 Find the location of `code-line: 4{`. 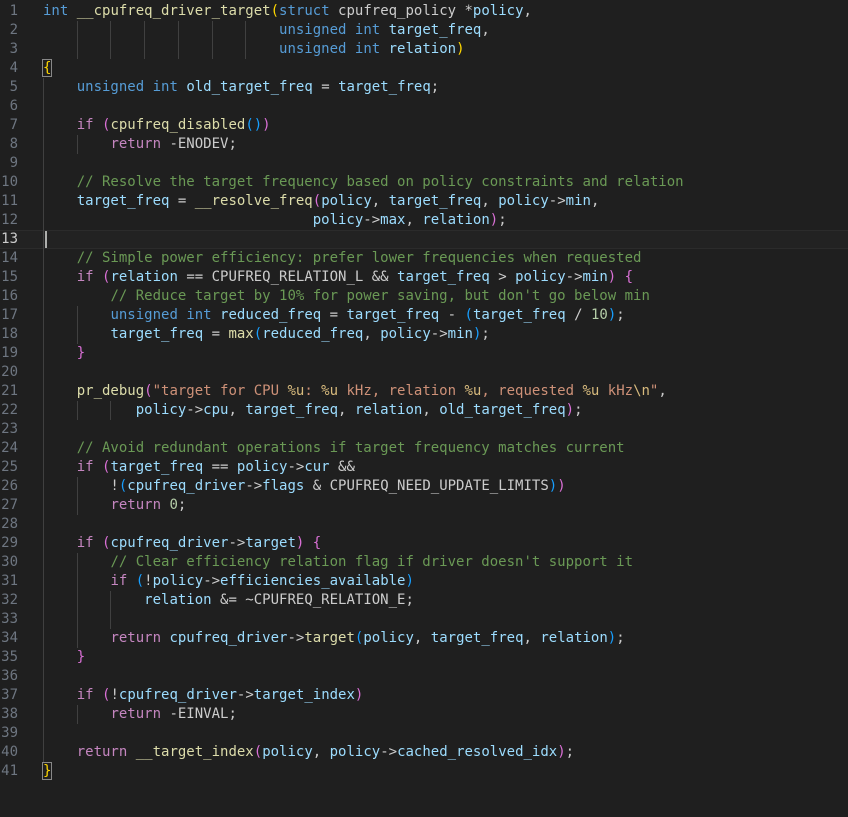

code-line: 4{ is located at coordinates (424, 68).